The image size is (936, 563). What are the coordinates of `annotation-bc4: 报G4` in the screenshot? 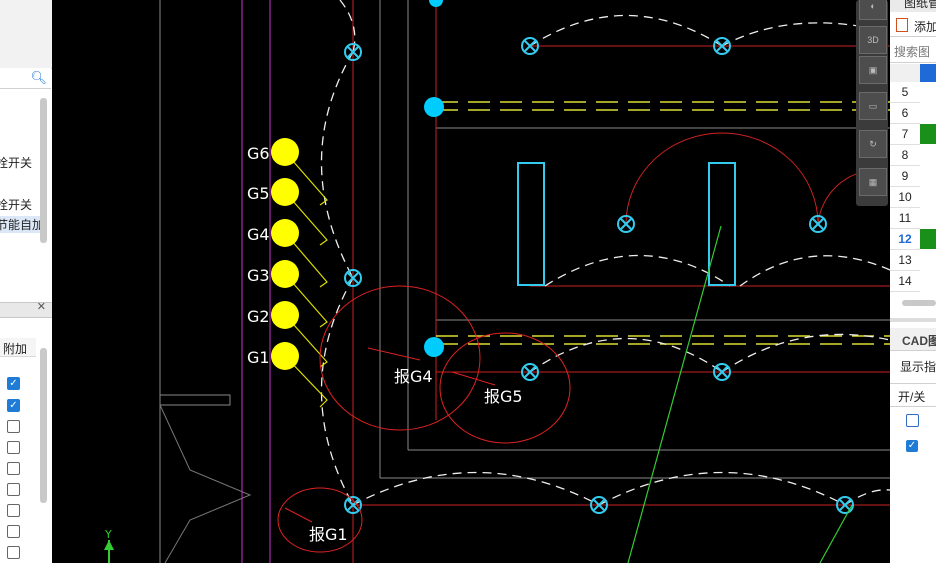 It's located at (413, 376).